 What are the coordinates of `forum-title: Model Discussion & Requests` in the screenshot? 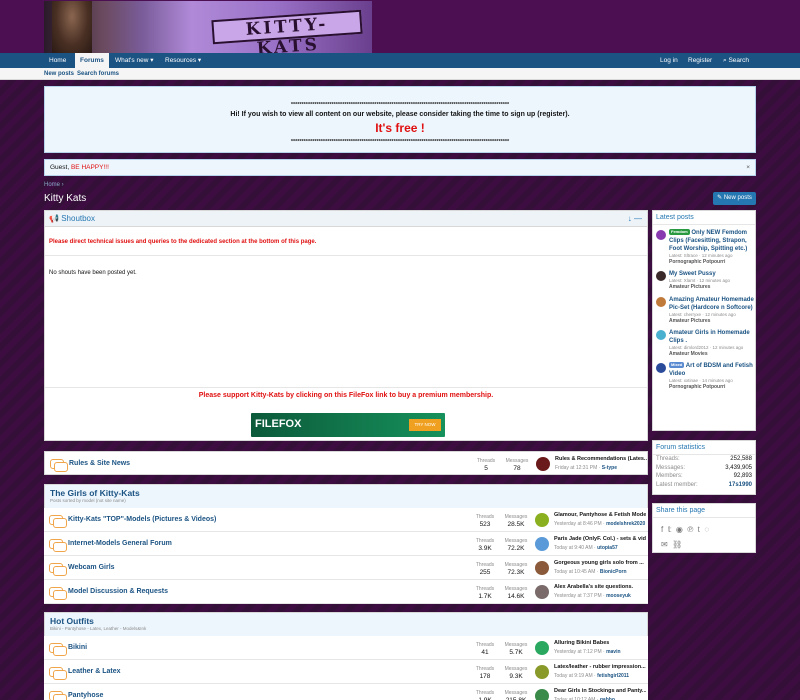 It's located at (118, 591).